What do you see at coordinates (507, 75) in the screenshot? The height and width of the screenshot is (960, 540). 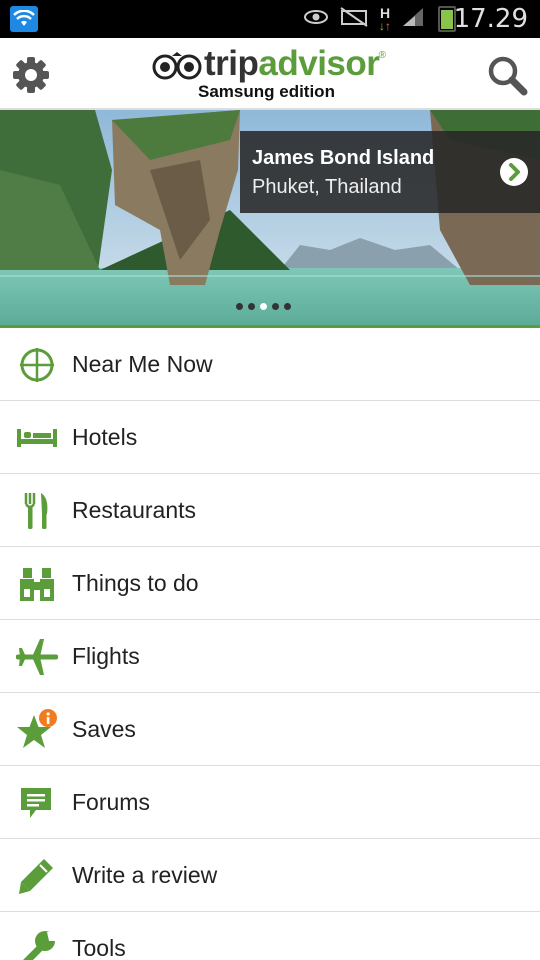 I see `search-icon` at bounding box center [507, 75].